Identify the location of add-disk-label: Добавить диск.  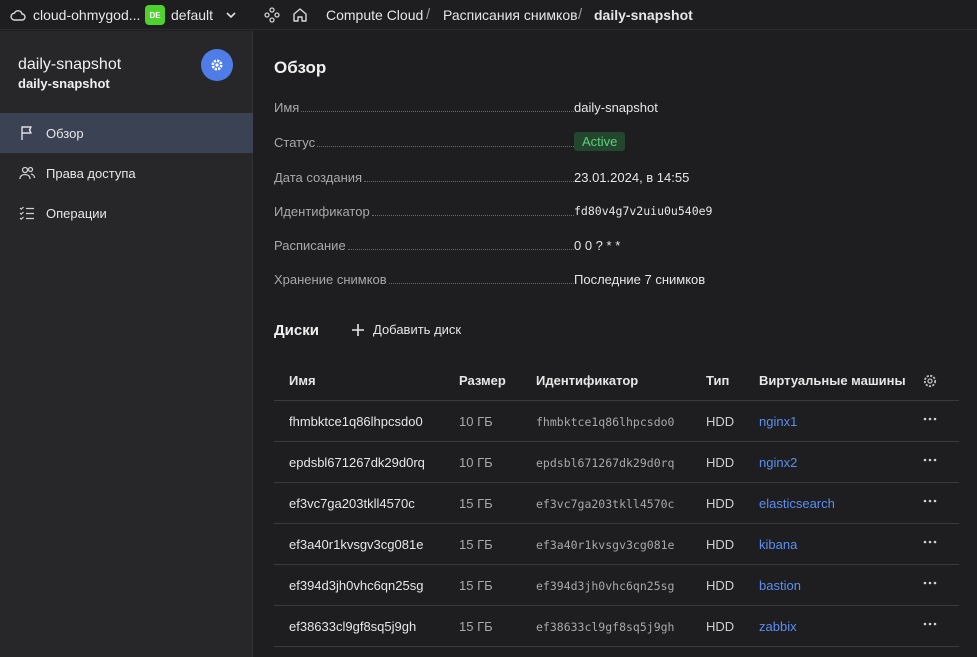
(417, 329).